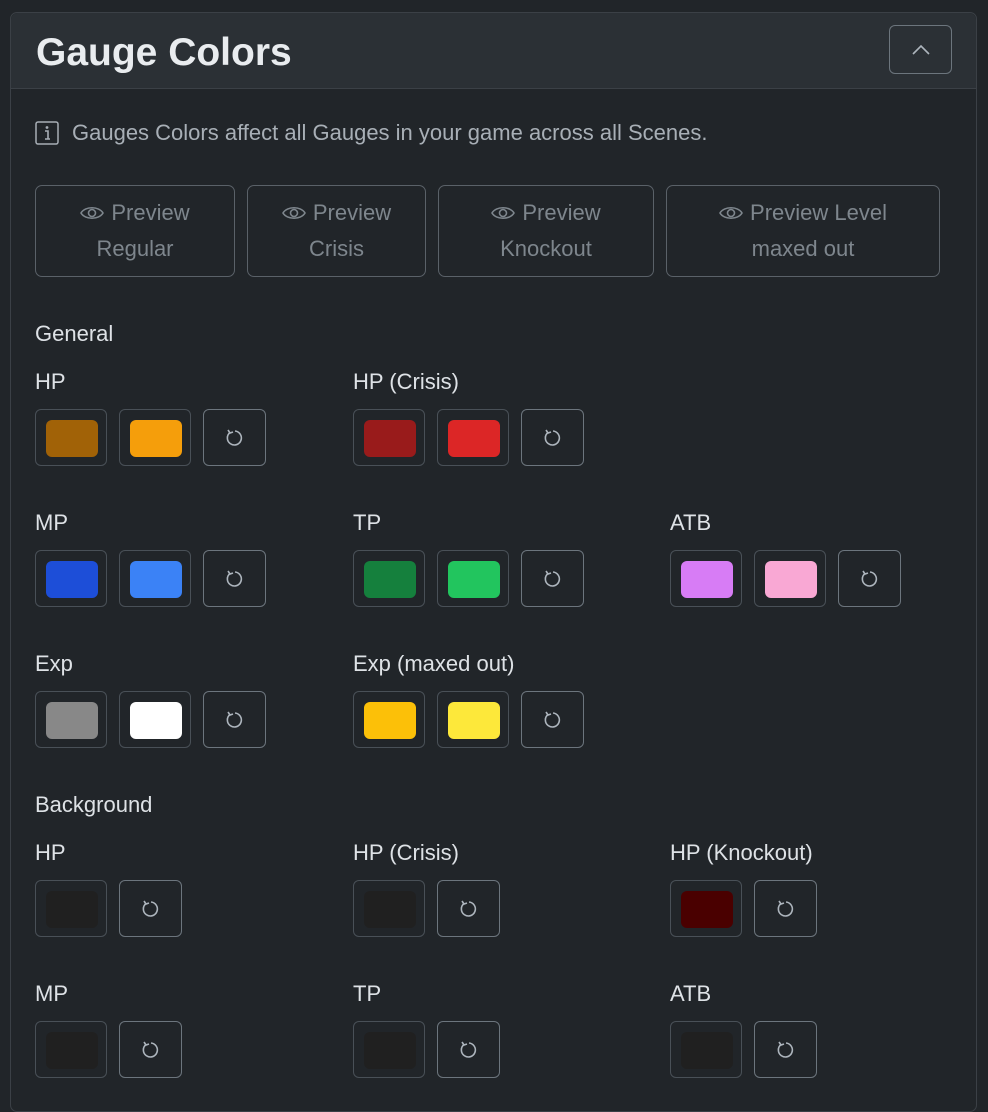 The image size is (988, 1112). Describe the element at coordinates (50, 381) in the screenshot. I see `general-hp-label: HP` at that location.